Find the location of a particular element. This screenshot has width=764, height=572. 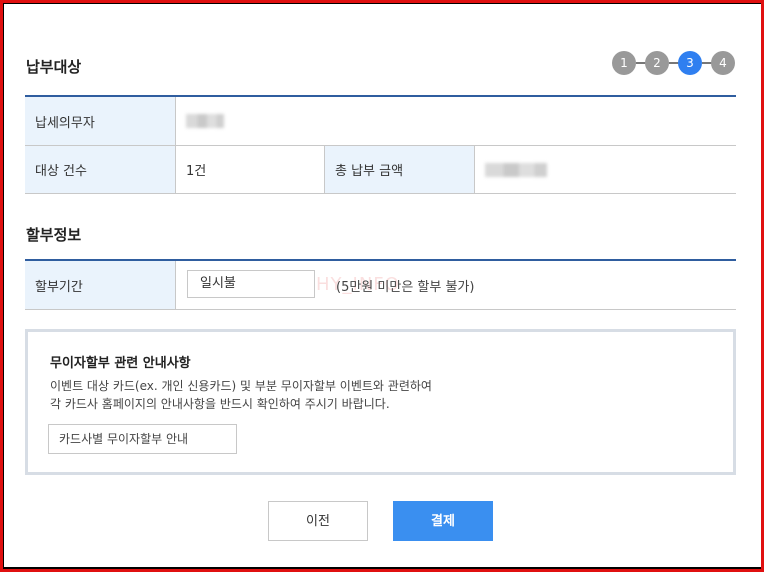

section-title-installment: 할부정보 is located at coordinates (54, 235).